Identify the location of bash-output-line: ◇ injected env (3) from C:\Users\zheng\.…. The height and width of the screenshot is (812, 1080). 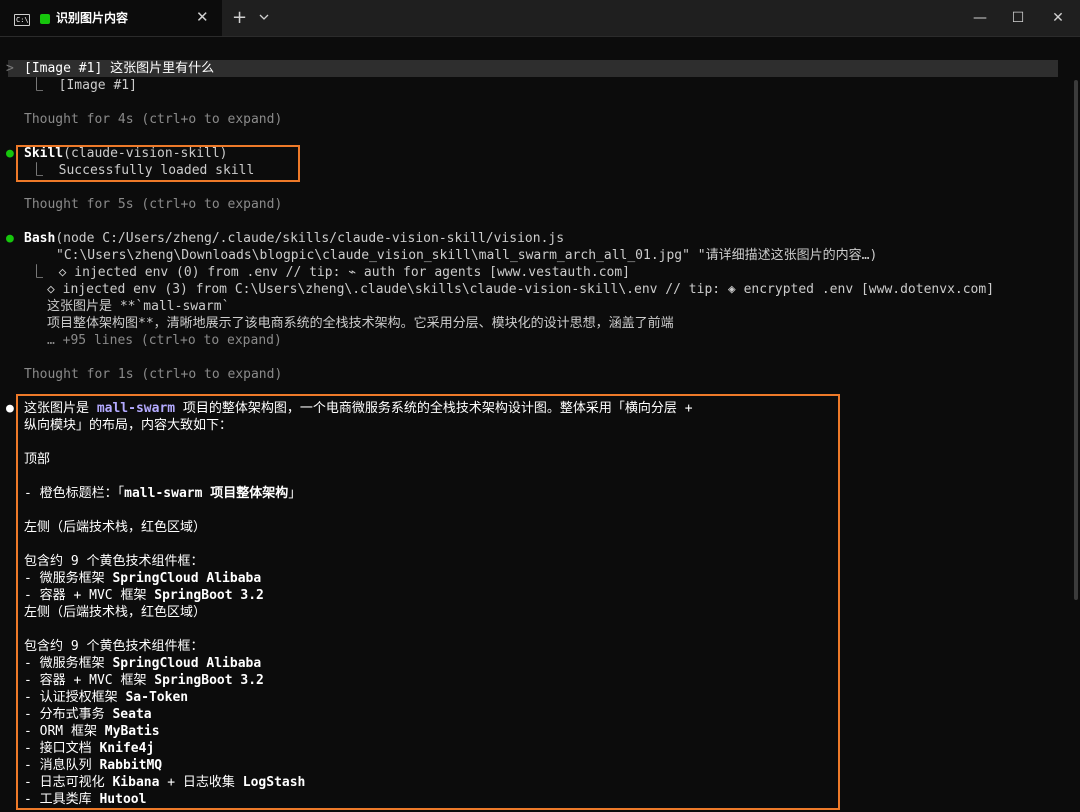
(521, 289).